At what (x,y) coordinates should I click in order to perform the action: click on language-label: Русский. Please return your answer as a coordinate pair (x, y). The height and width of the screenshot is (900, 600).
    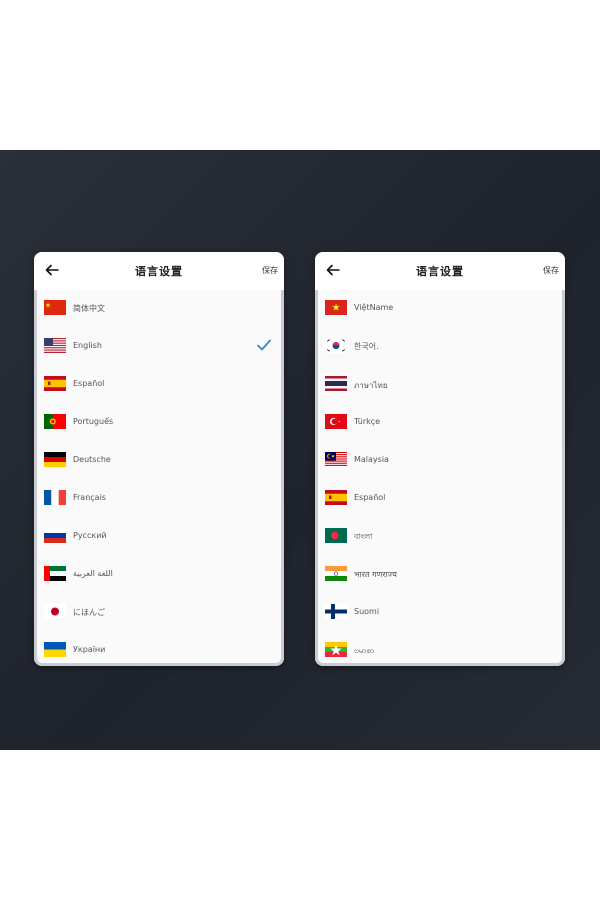
    Looking at the image, I should click on (90, 535).